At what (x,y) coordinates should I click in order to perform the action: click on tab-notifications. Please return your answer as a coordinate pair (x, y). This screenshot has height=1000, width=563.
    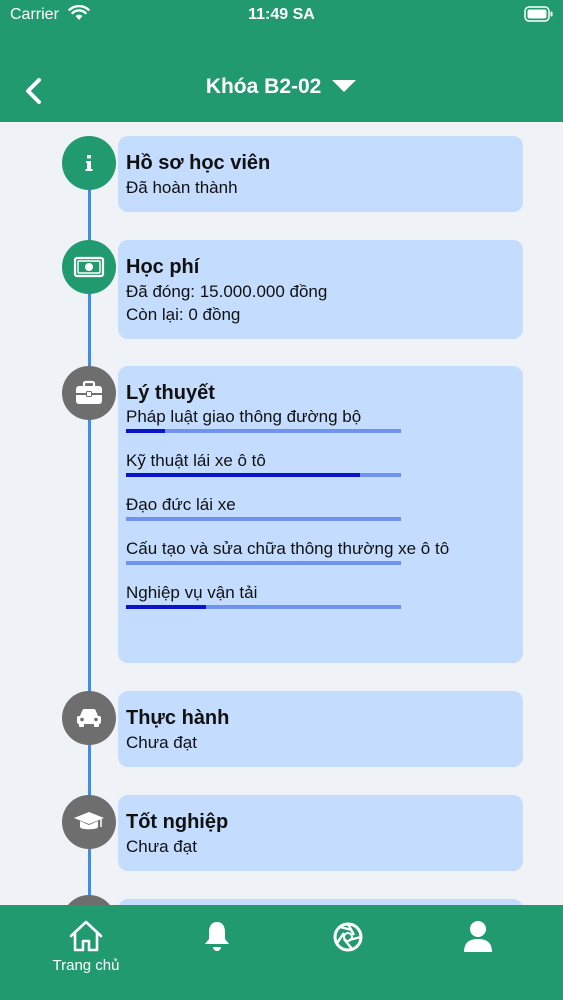
    Looking at the image, I should click on (217, 937).